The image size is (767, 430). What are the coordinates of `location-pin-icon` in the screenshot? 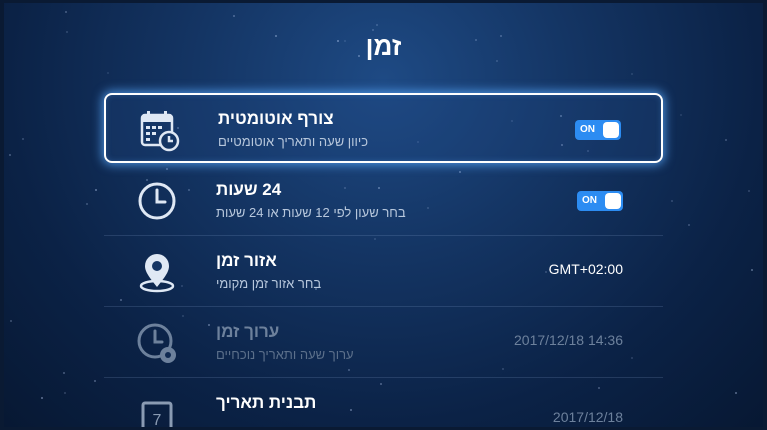 It's located at (157, 272).